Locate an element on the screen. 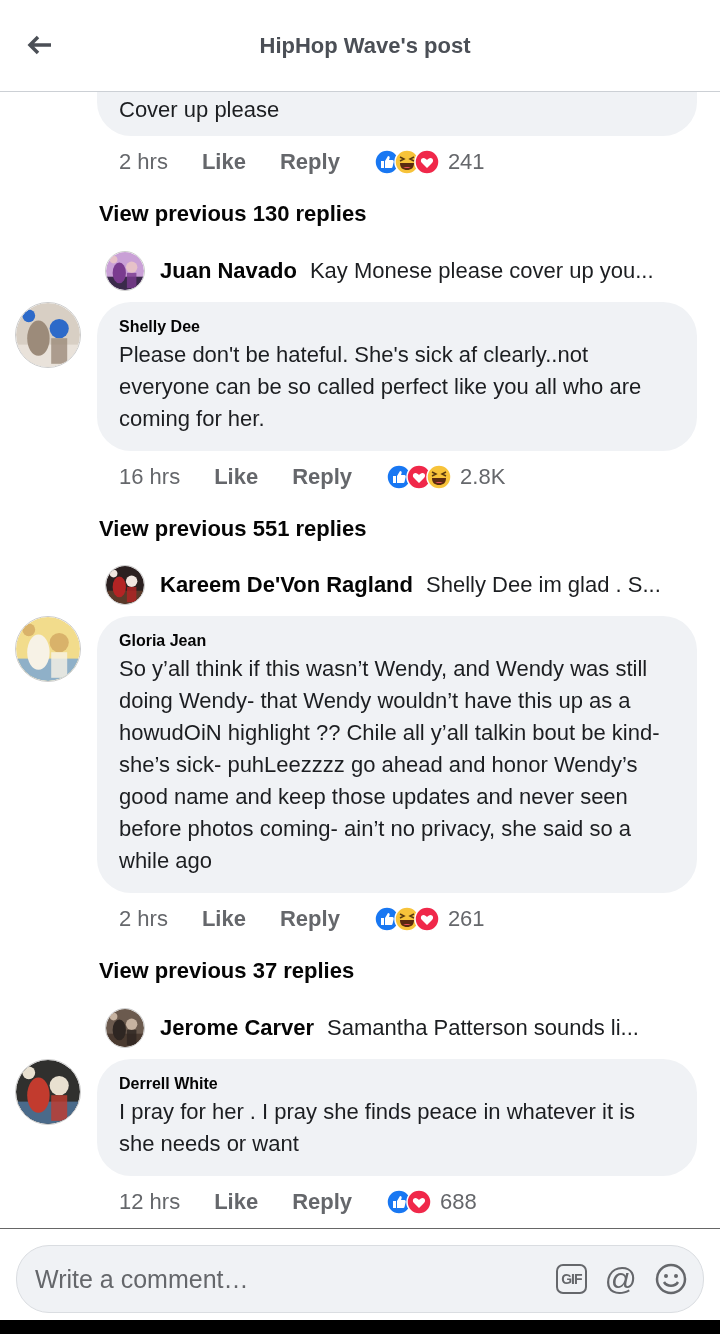 The image size is (720, 1334). comment-field: Write a comment… GIF @ is located at coordinates (360, 1279).